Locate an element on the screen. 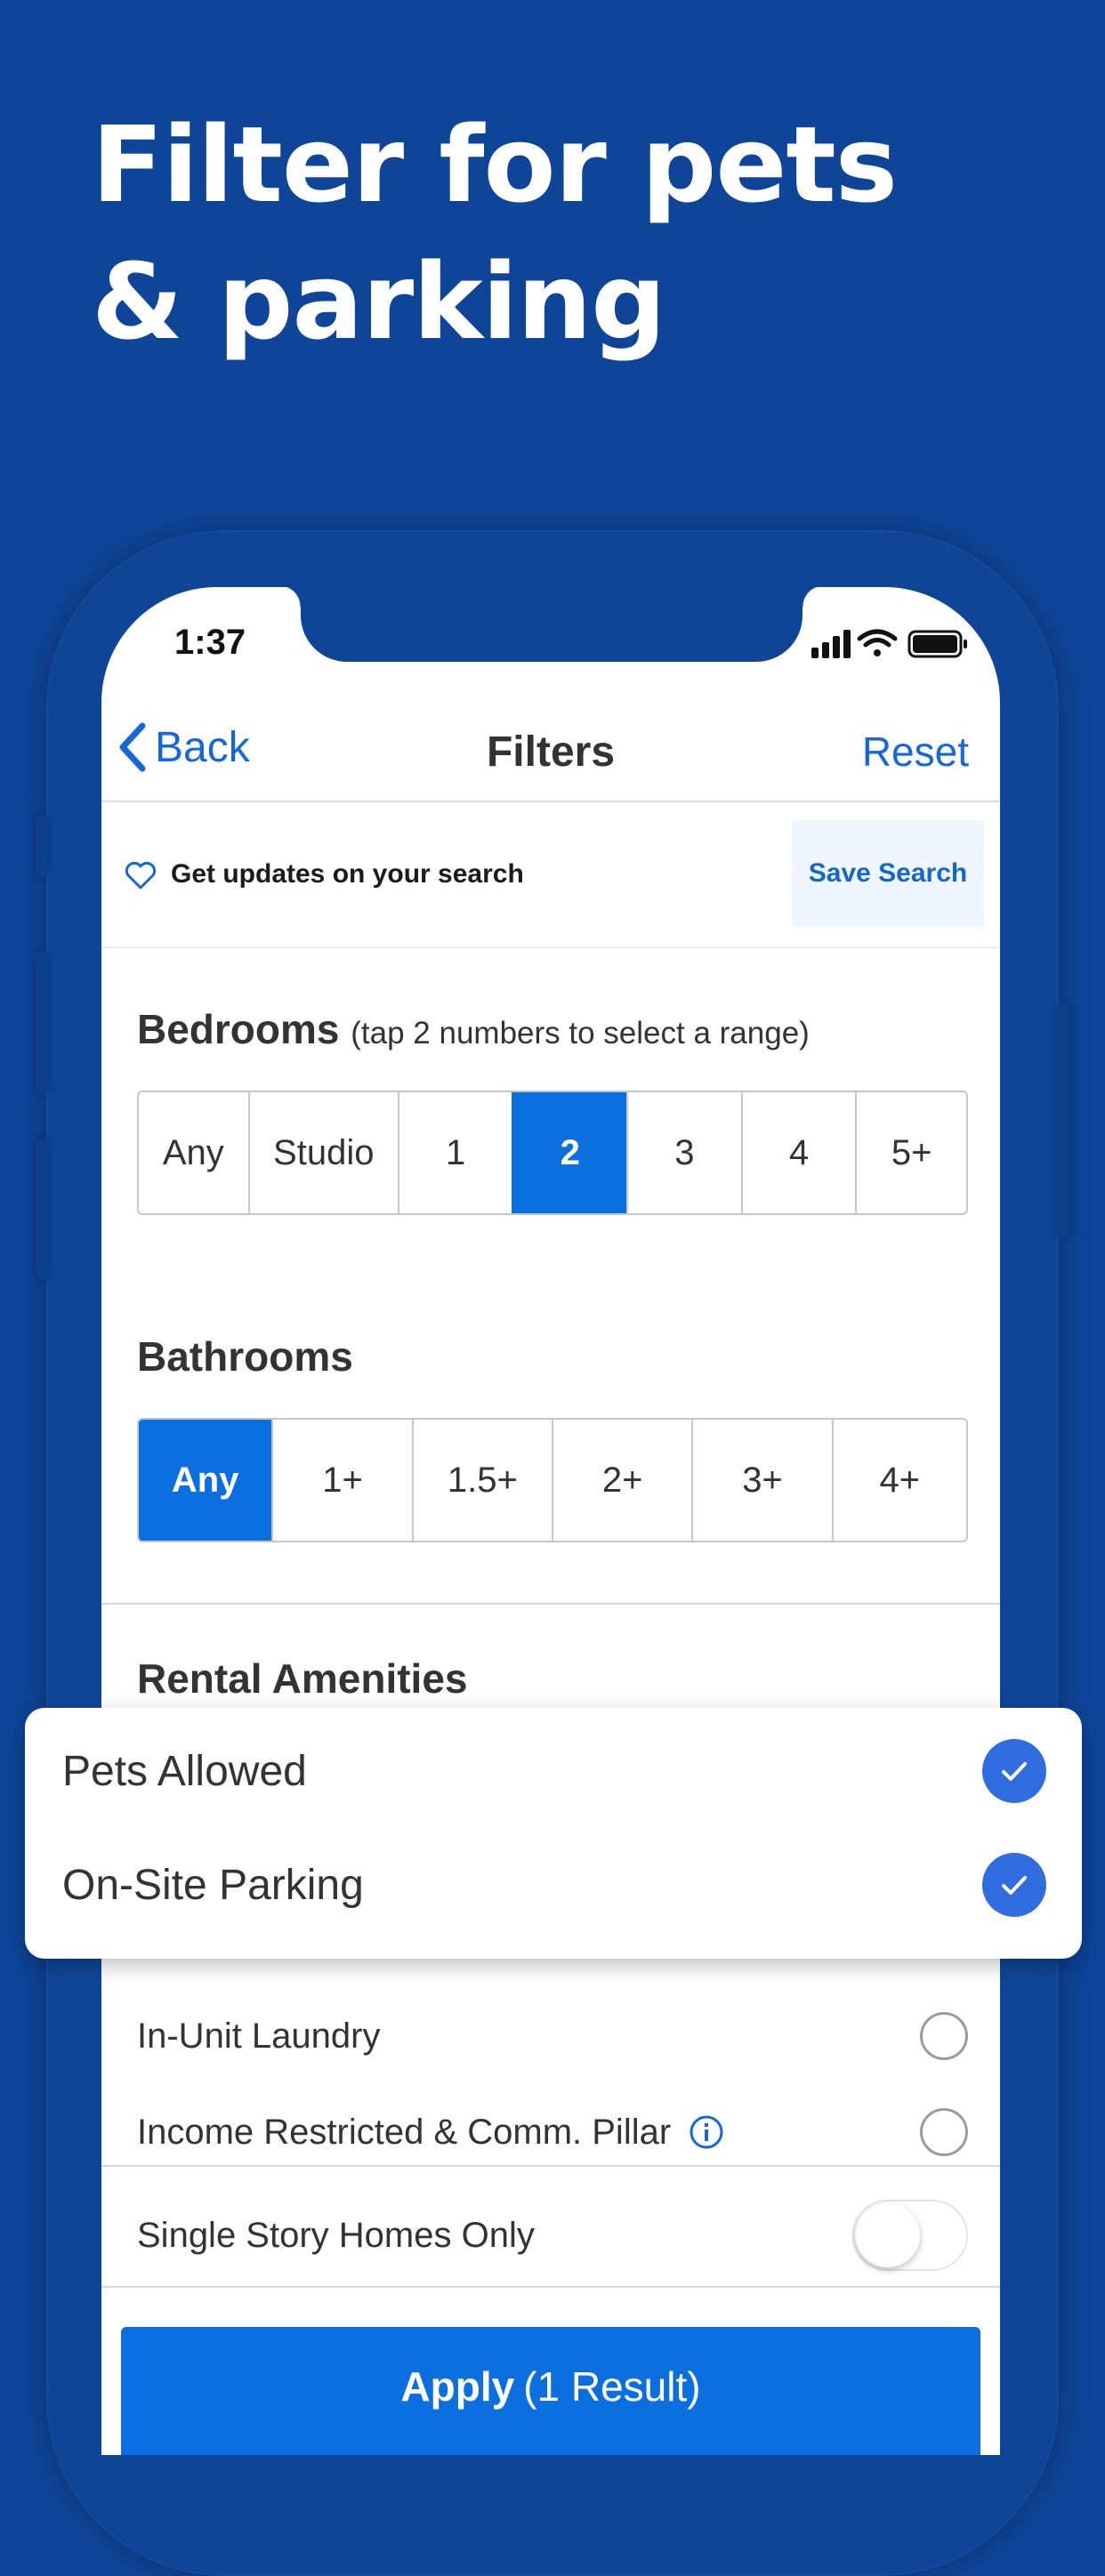 The image size is (1105, 2576). save-search-text: Get updates on your search is located at coordinates (347, 874).